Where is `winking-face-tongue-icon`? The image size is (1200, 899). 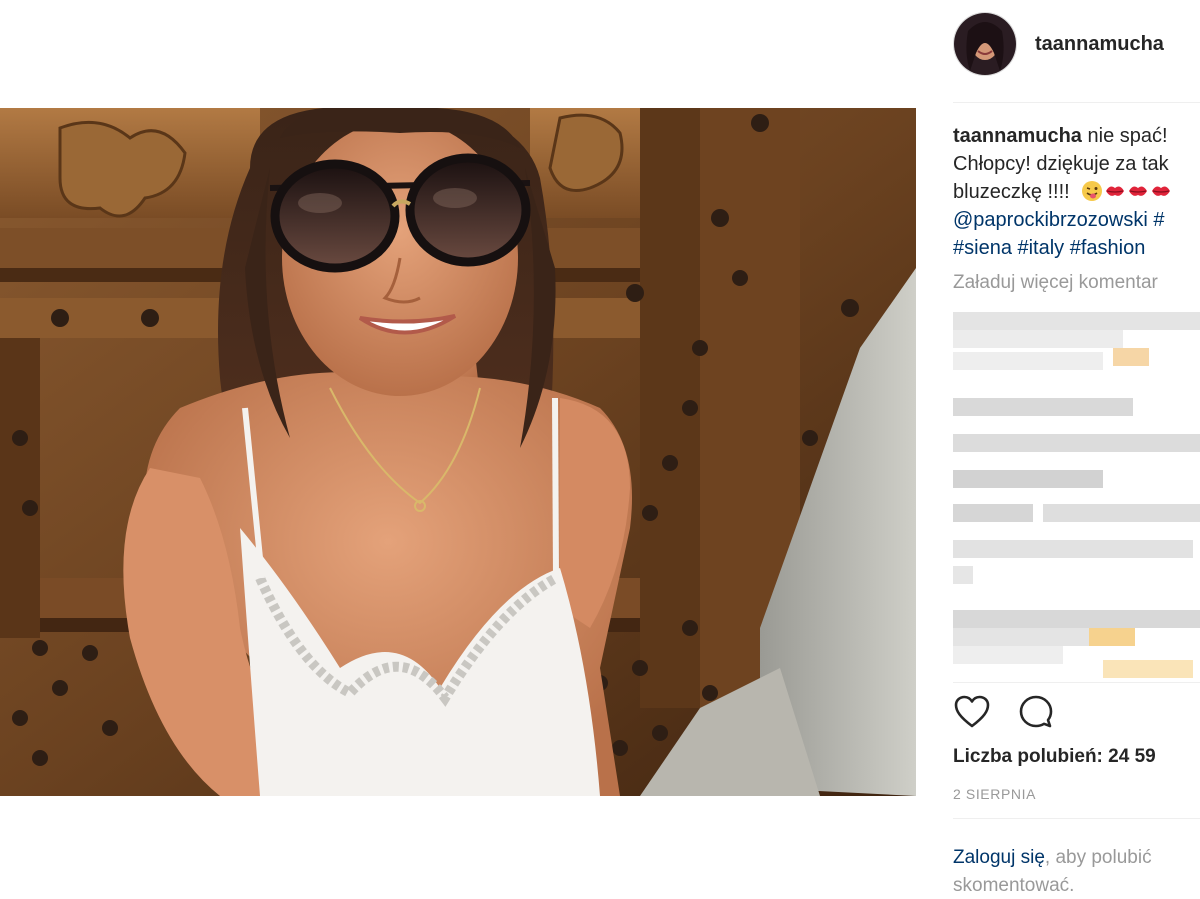
winking-face-tongue-icon is located at coordinates (1092, 191).